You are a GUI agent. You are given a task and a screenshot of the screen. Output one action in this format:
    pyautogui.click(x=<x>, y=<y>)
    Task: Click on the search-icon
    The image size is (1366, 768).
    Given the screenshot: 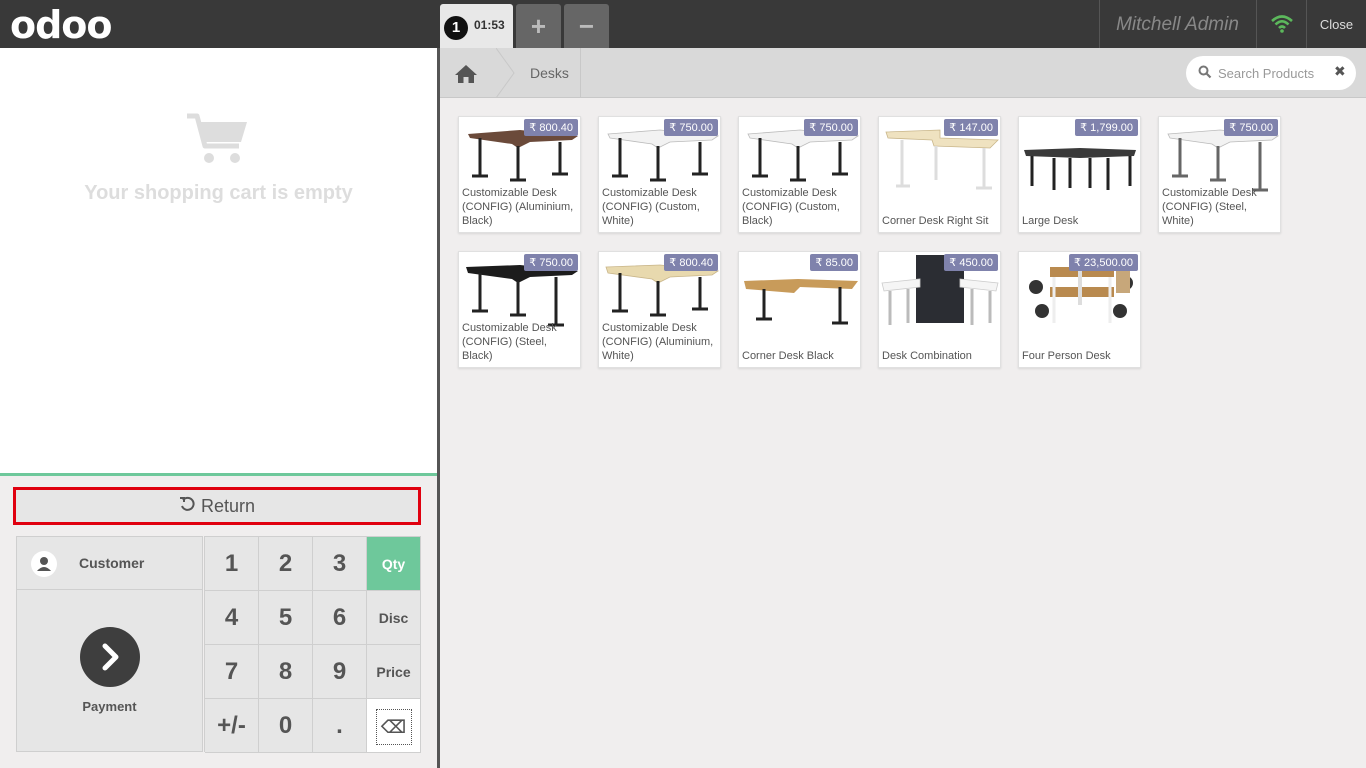 What is the action you would take?
    pyautogui.click(x=1205, y=72)
    